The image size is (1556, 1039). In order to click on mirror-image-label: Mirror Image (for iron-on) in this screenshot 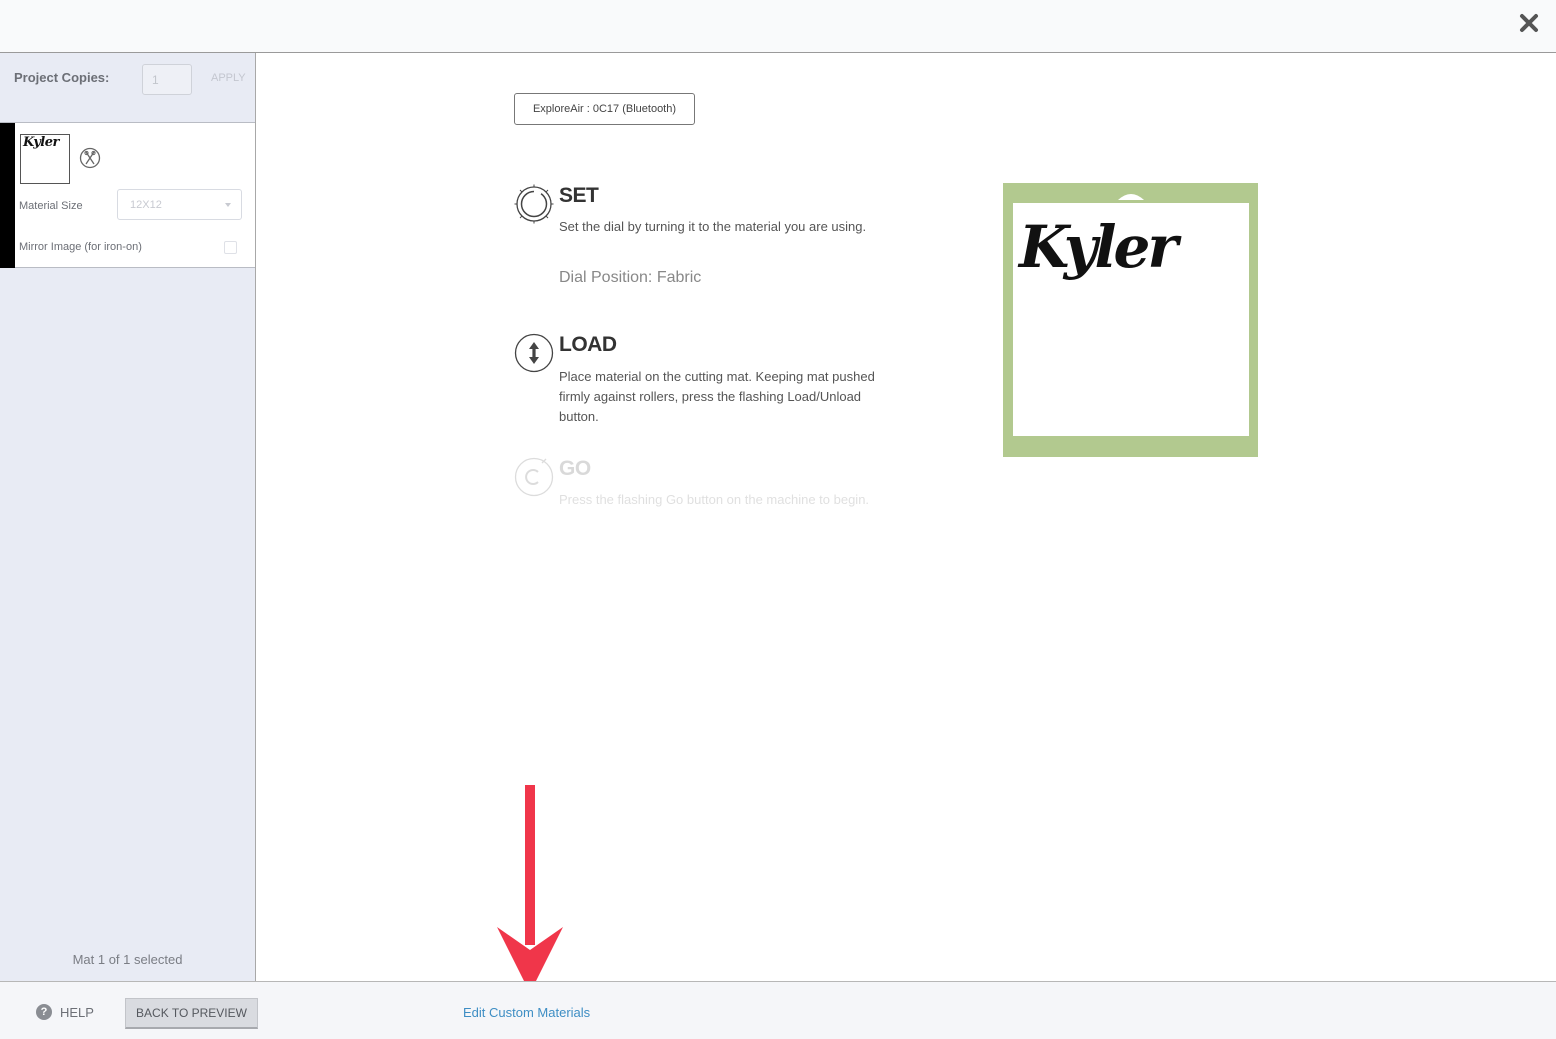, I will do `click(80, 247)`.